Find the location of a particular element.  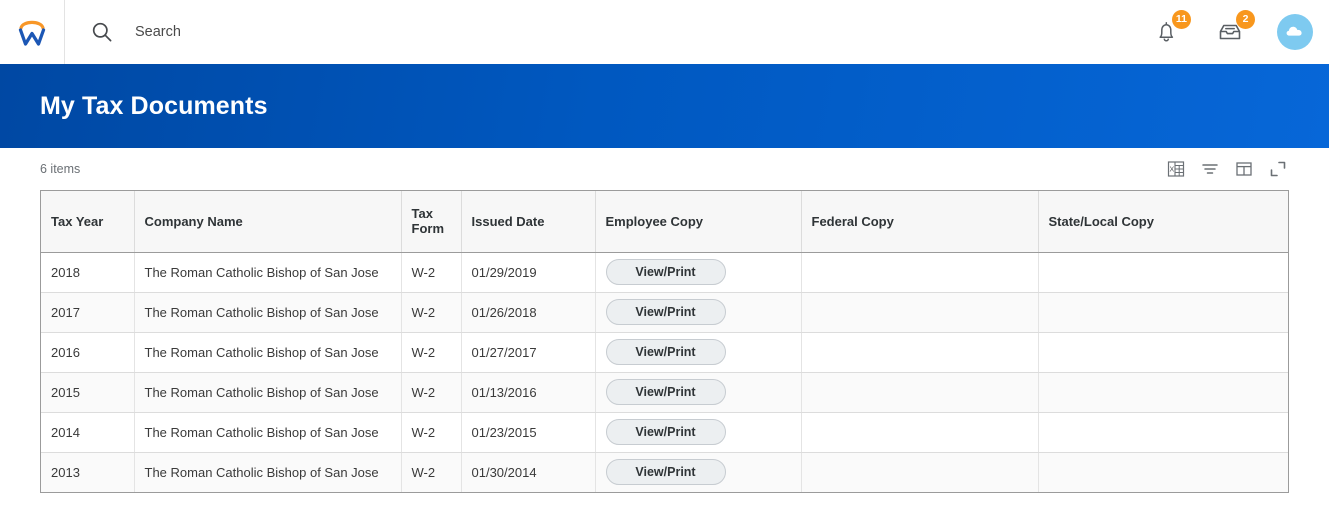

grid-view-icon is located at coordinates (1244, 169).